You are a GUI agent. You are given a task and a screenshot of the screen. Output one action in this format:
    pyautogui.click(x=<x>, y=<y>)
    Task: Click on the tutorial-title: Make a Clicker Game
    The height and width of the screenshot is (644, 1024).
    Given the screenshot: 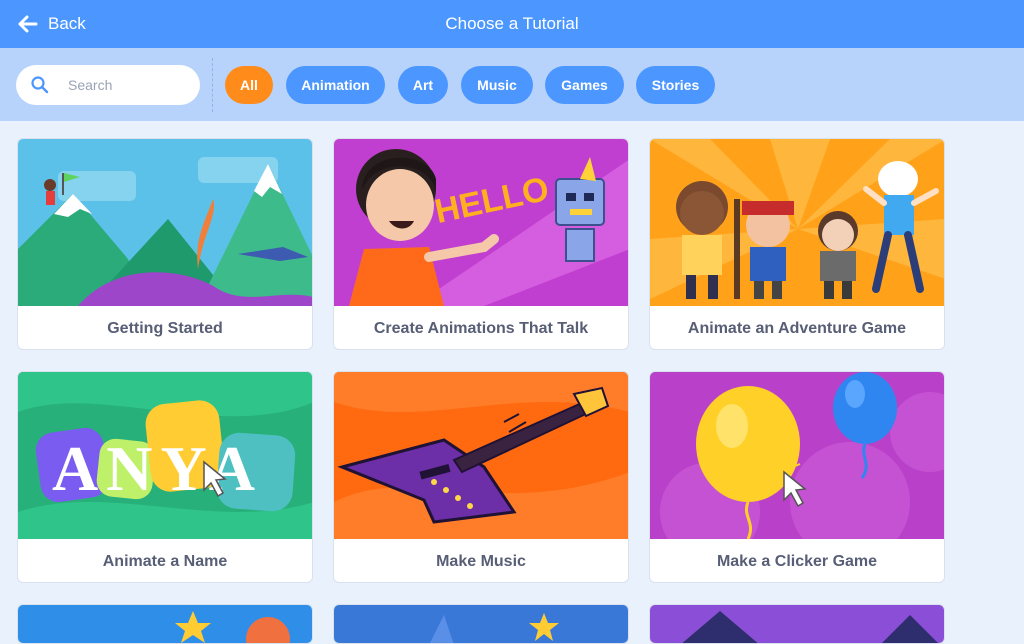 What is the action you would take?
    pyautogui.click(x=797, y=561)
    